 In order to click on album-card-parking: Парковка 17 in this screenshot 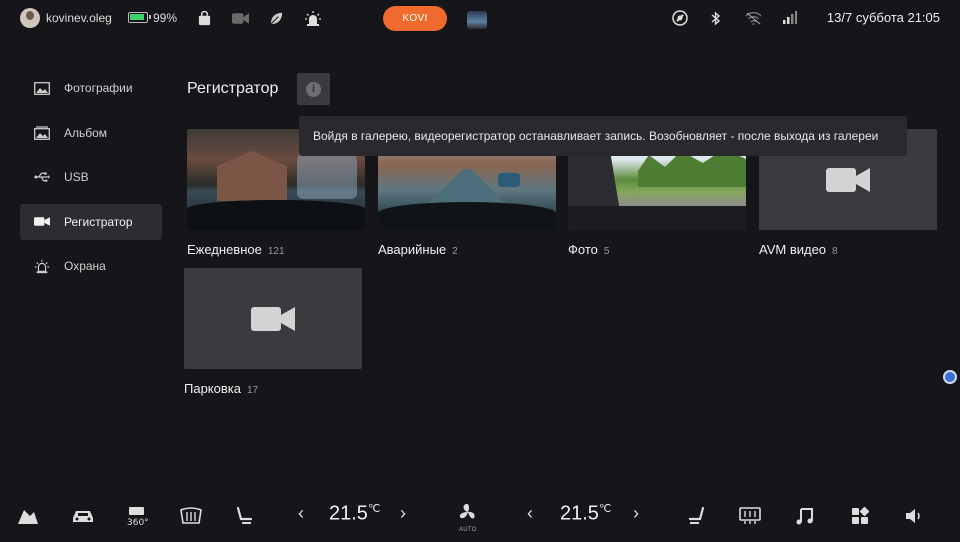, I will do `click(273, 332)`.